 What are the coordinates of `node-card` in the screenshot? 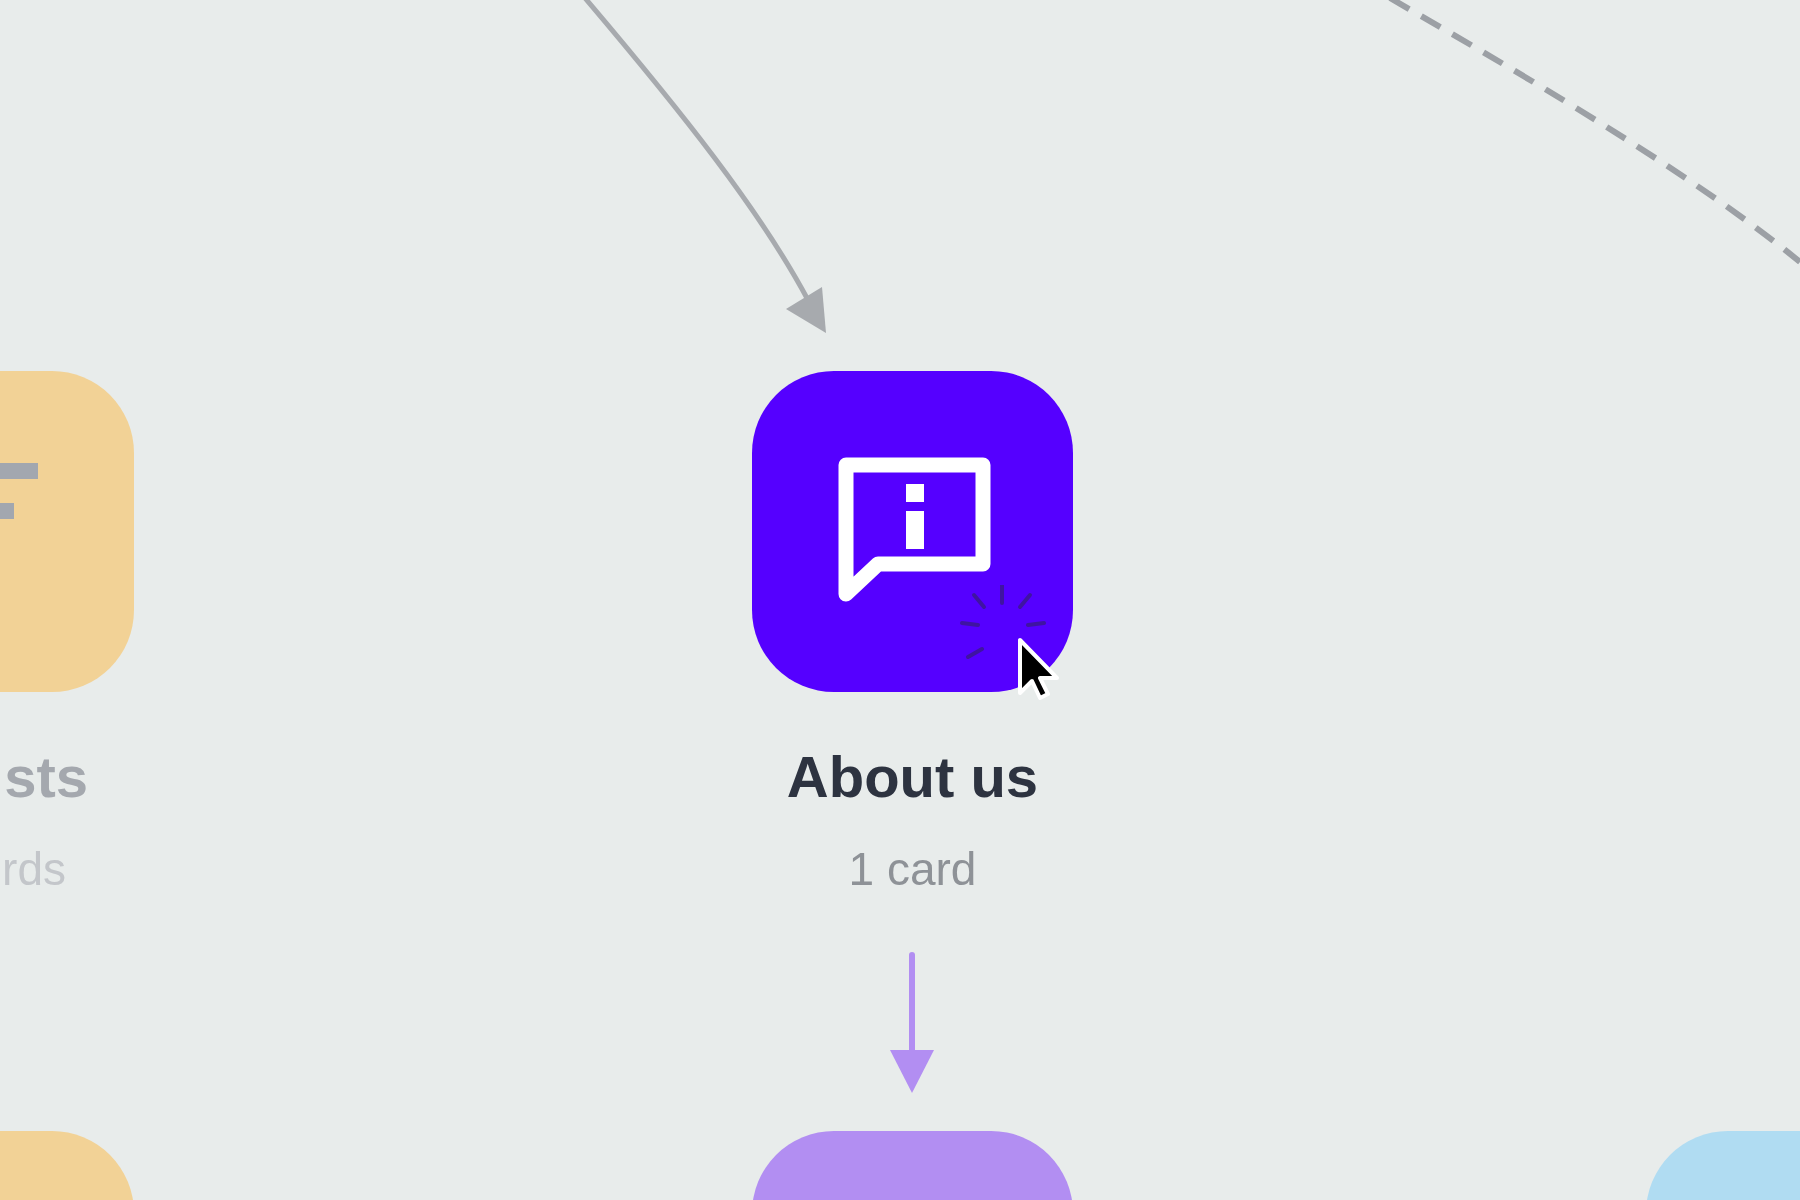 It's located at (912, 531).